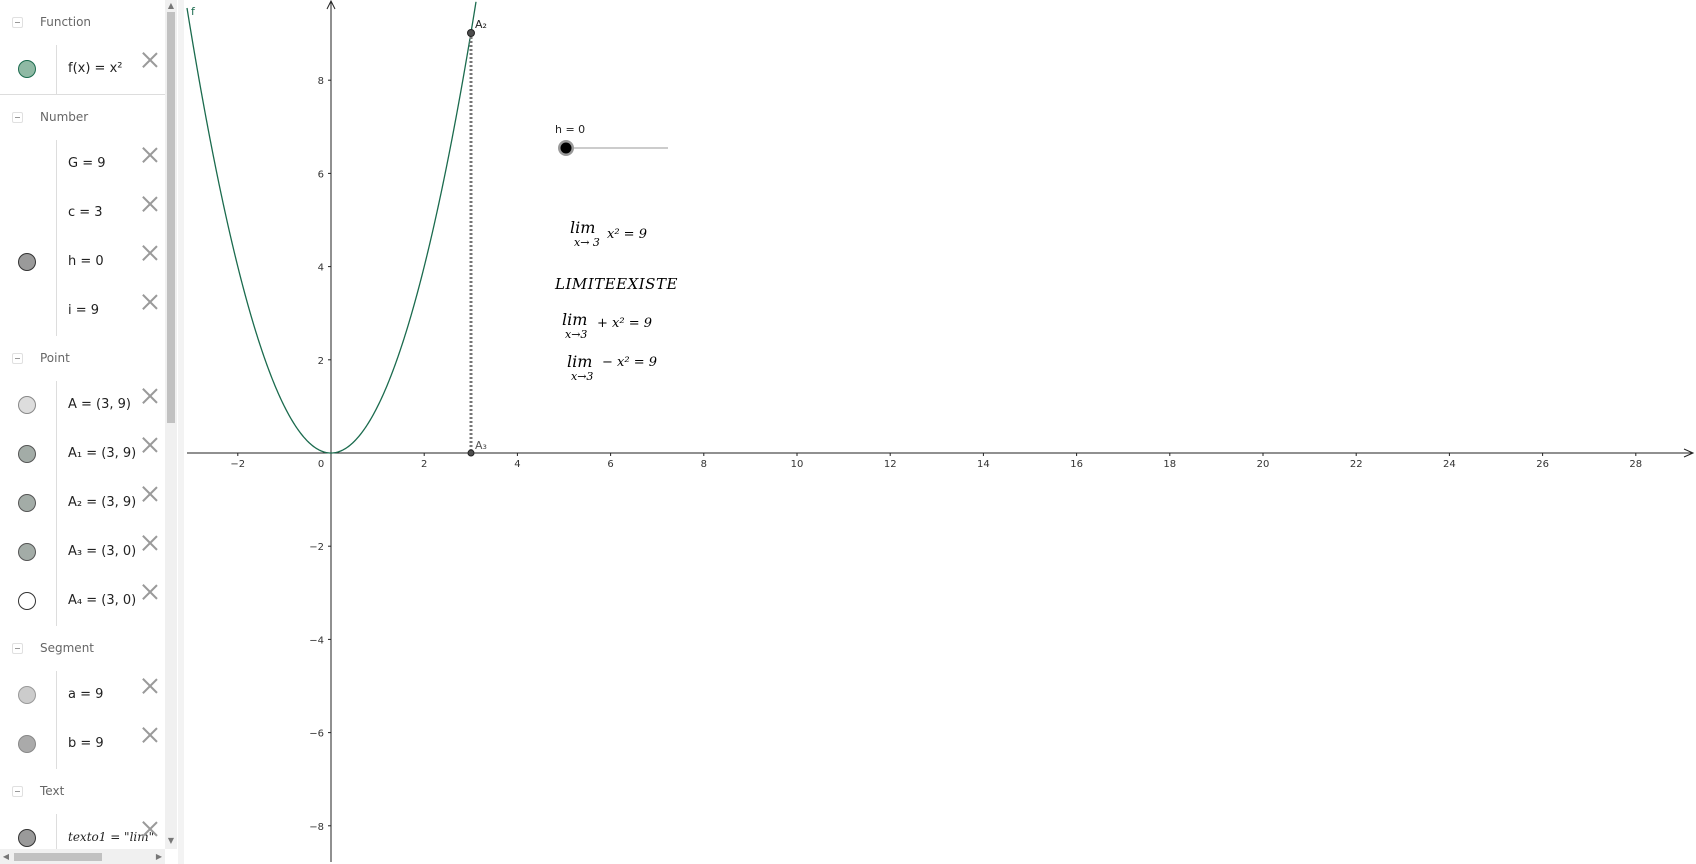 This screenshot has width=1696, height=864. Describe the element at coordinates (481, 24) in the screenshot. I see `point-label-A2: A₂` at that location.